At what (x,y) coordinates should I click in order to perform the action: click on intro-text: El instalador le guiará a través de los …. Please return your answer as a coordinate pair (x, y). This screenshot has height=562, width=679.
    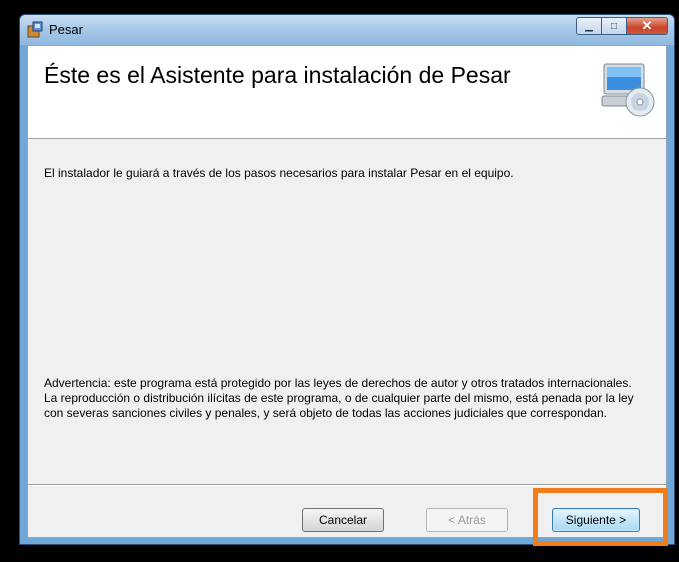
    Looking at the image, I should click on (279, 173).